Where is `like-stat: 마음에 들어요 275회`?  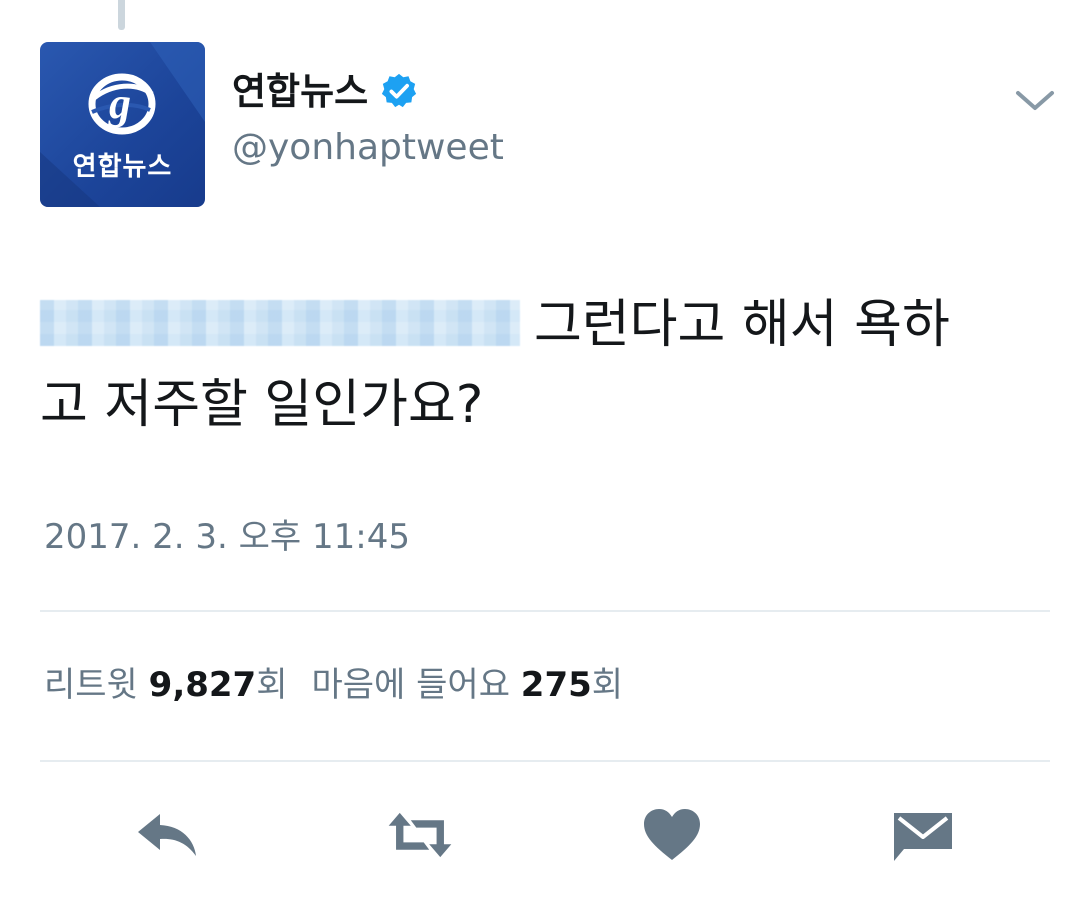
like-stat: 마음에 들어요 275회 is located at coordinates (467, 685).